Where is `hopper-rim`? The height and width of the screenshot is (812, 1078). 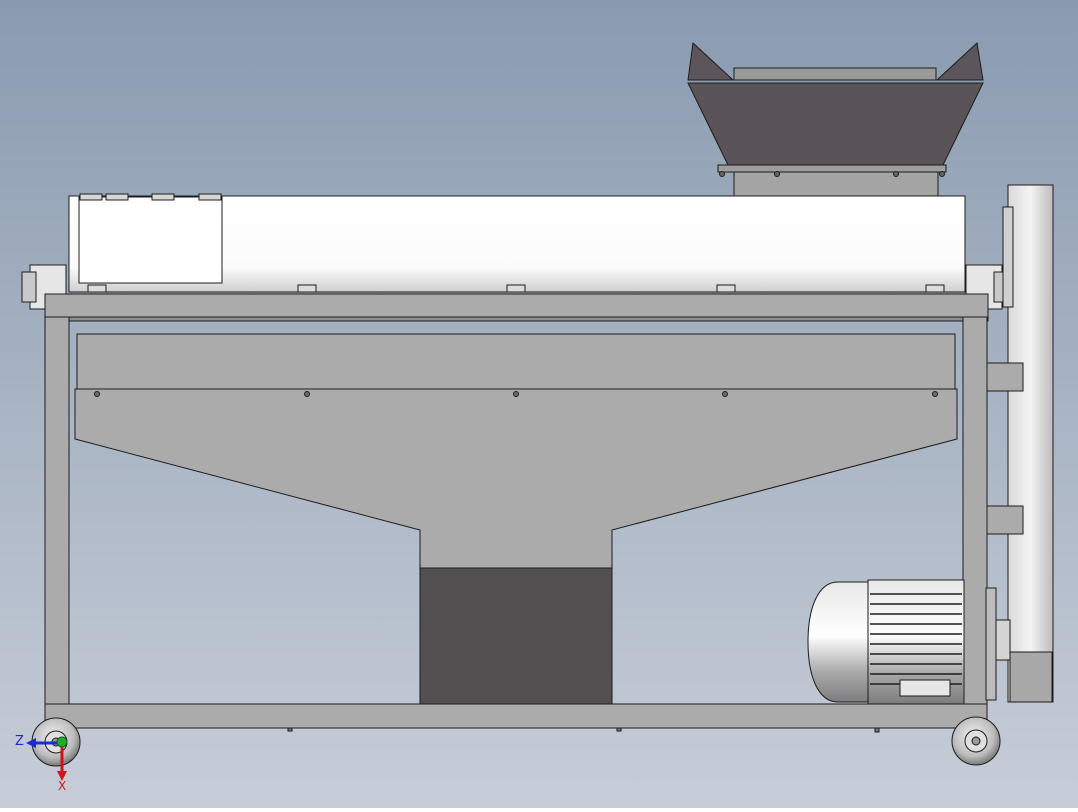 hopper-rim is located at coordinates (835, 74).